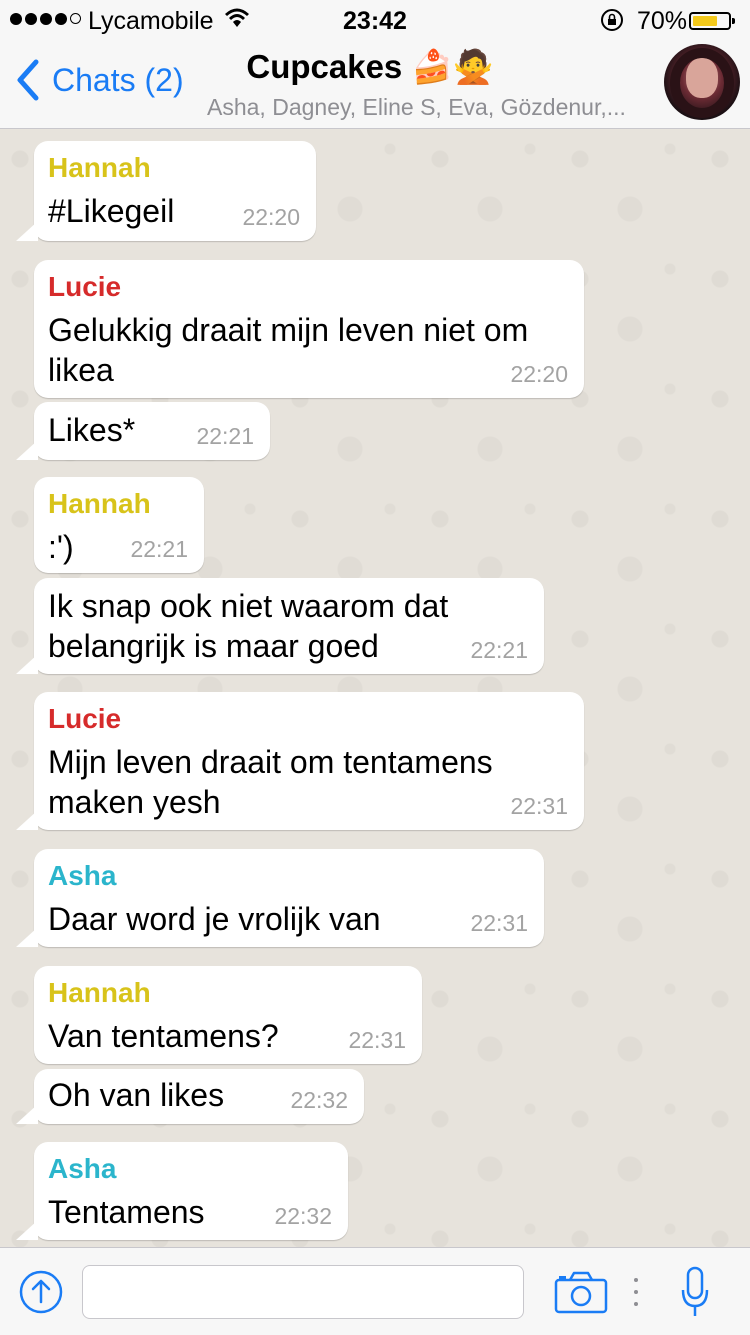  What do you see at coordinates (119, 525) in the screenshot?
I see `message-bubble: Hannah :') 22:21` at bounding box center [119, 525].